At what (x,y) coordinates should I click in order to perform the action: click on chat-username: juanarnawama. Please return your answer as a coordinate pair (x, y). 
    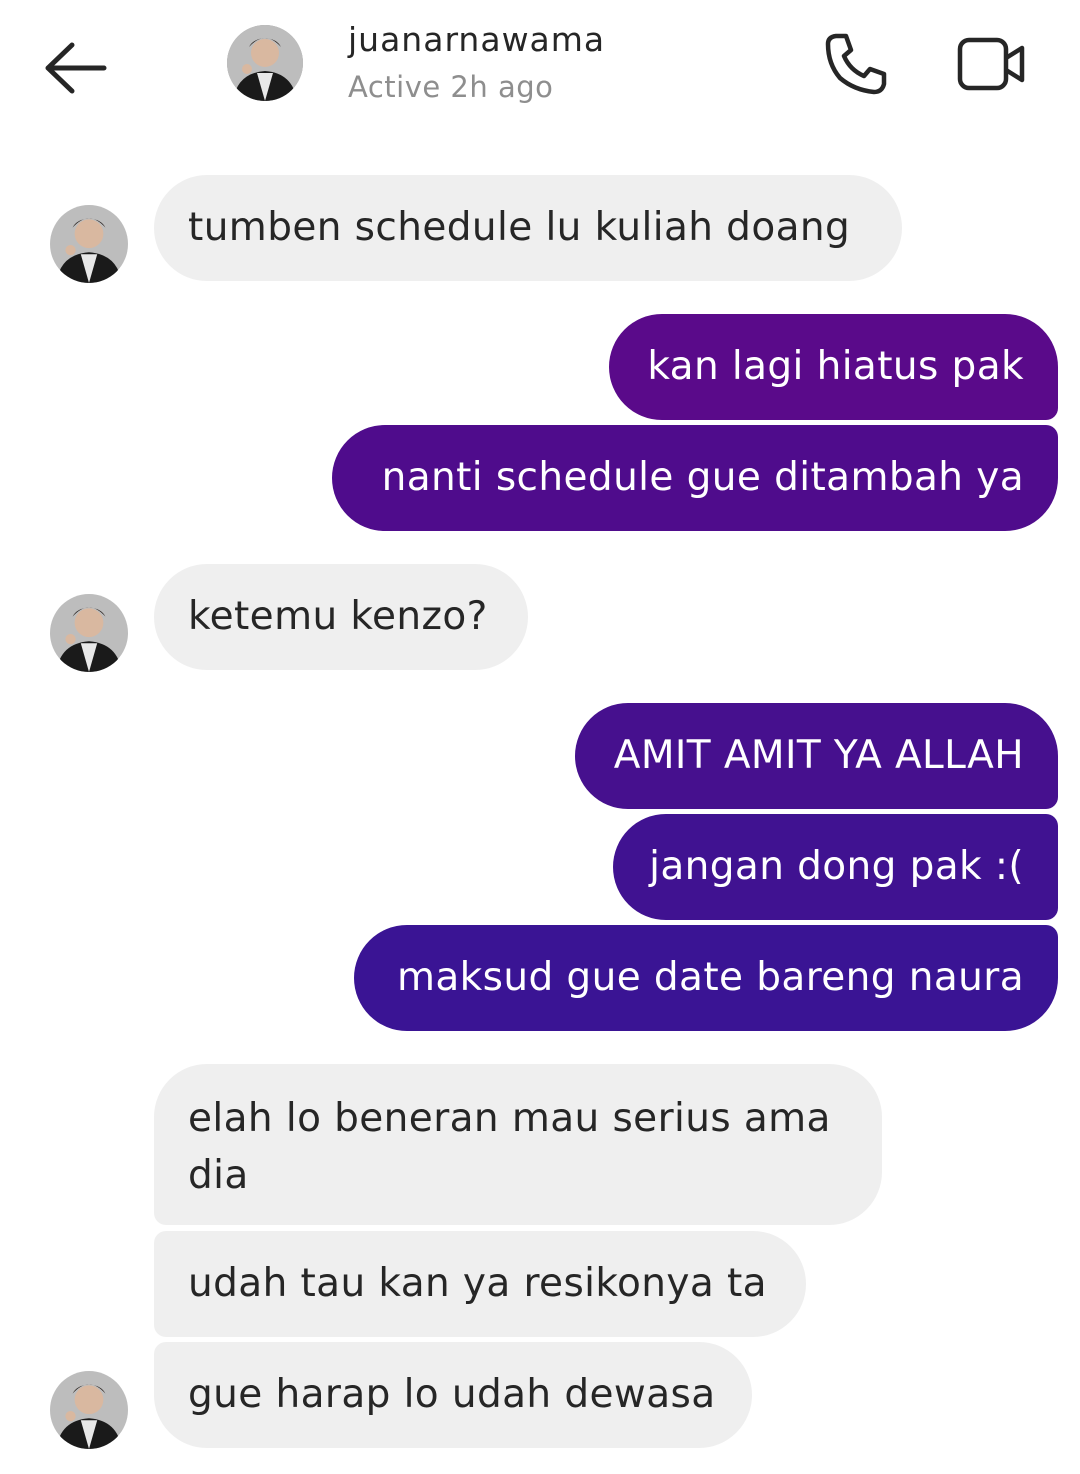
    Looking at the image, I should click on (476, 39).